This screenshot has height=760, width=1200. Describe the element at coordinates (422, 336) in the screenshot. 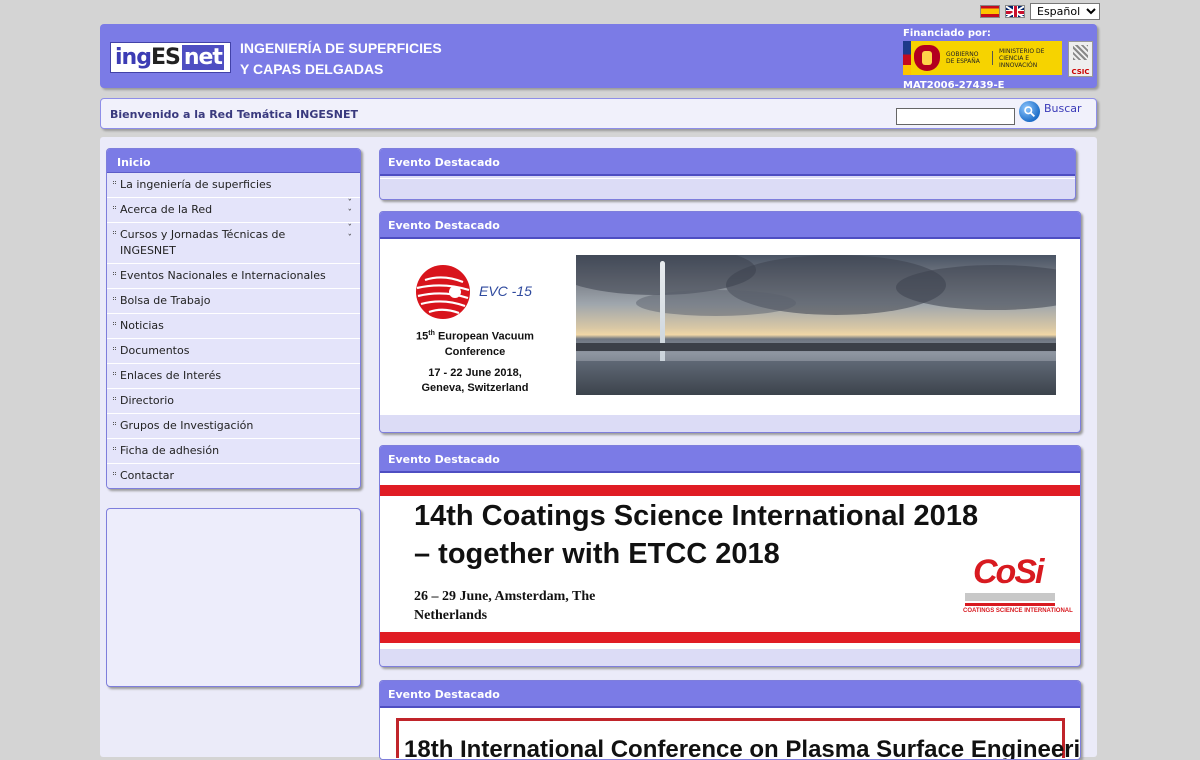

I see `evc-ordinal: 15` at that location.